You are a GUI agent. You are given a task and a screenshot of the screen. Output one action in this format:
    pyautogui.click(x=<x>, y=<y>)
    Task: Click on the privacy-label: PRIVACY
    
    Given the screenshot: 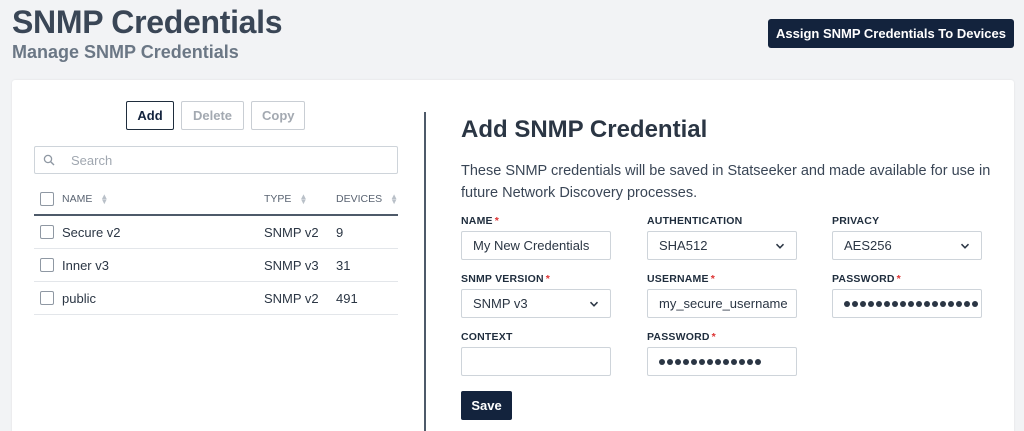 What is the action you would take?
    pyautogui.click(x=856, y=221)
    